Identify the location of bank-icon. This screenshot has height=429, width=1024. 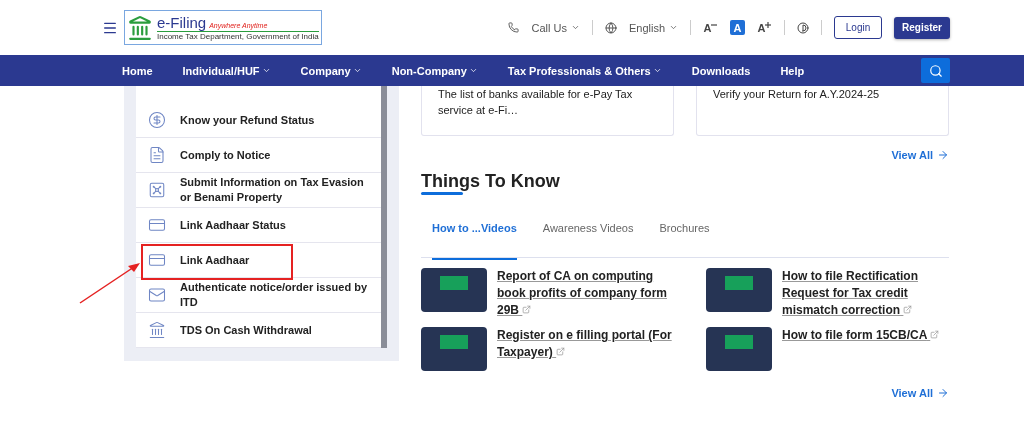
(157, 330).